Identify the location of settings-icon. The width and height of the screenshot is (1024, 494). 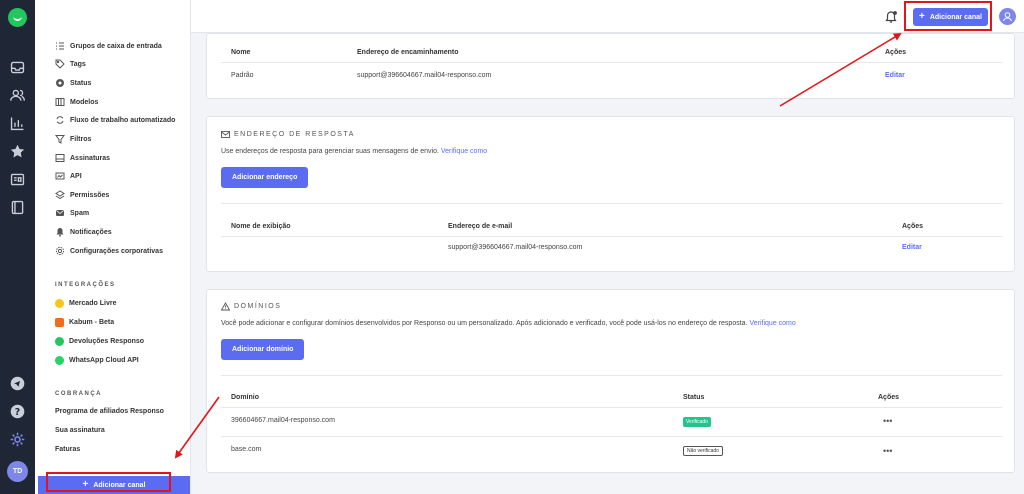
(17, 439).